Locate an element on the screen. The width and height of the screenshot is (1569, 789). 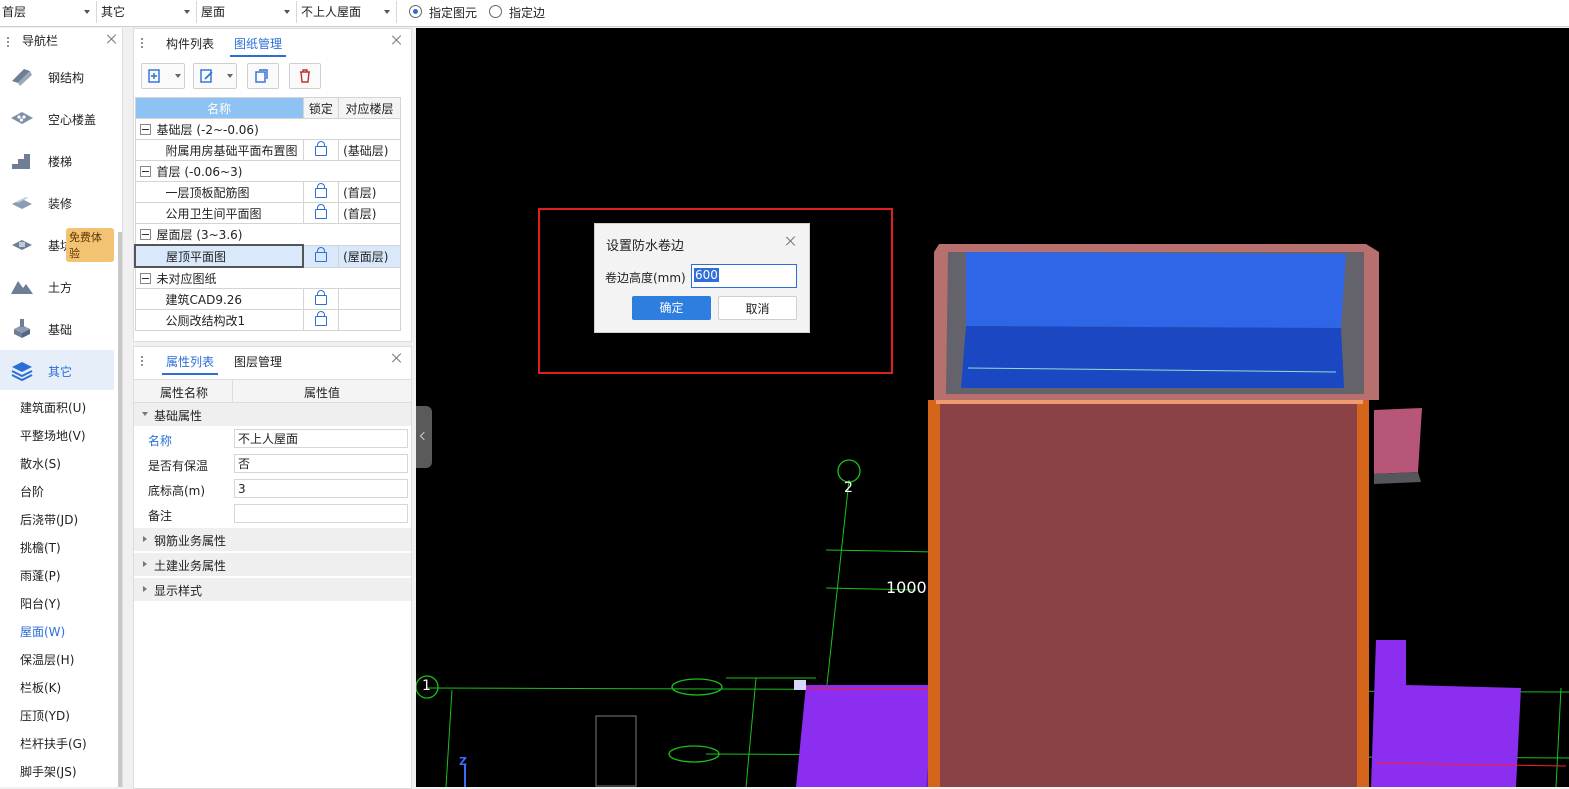
nav-item-foundation: 基础 is located at coordinates (57, 328).